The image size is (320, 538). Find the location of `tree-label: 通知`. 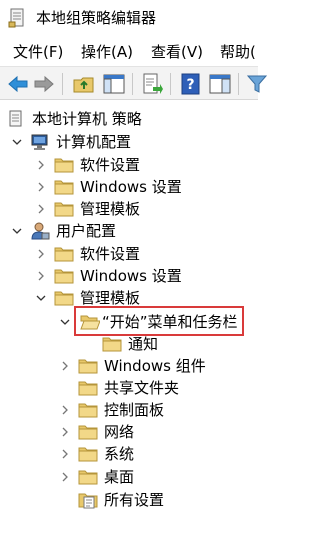

tree-label: 通知 is located at coordinates (143, 344).